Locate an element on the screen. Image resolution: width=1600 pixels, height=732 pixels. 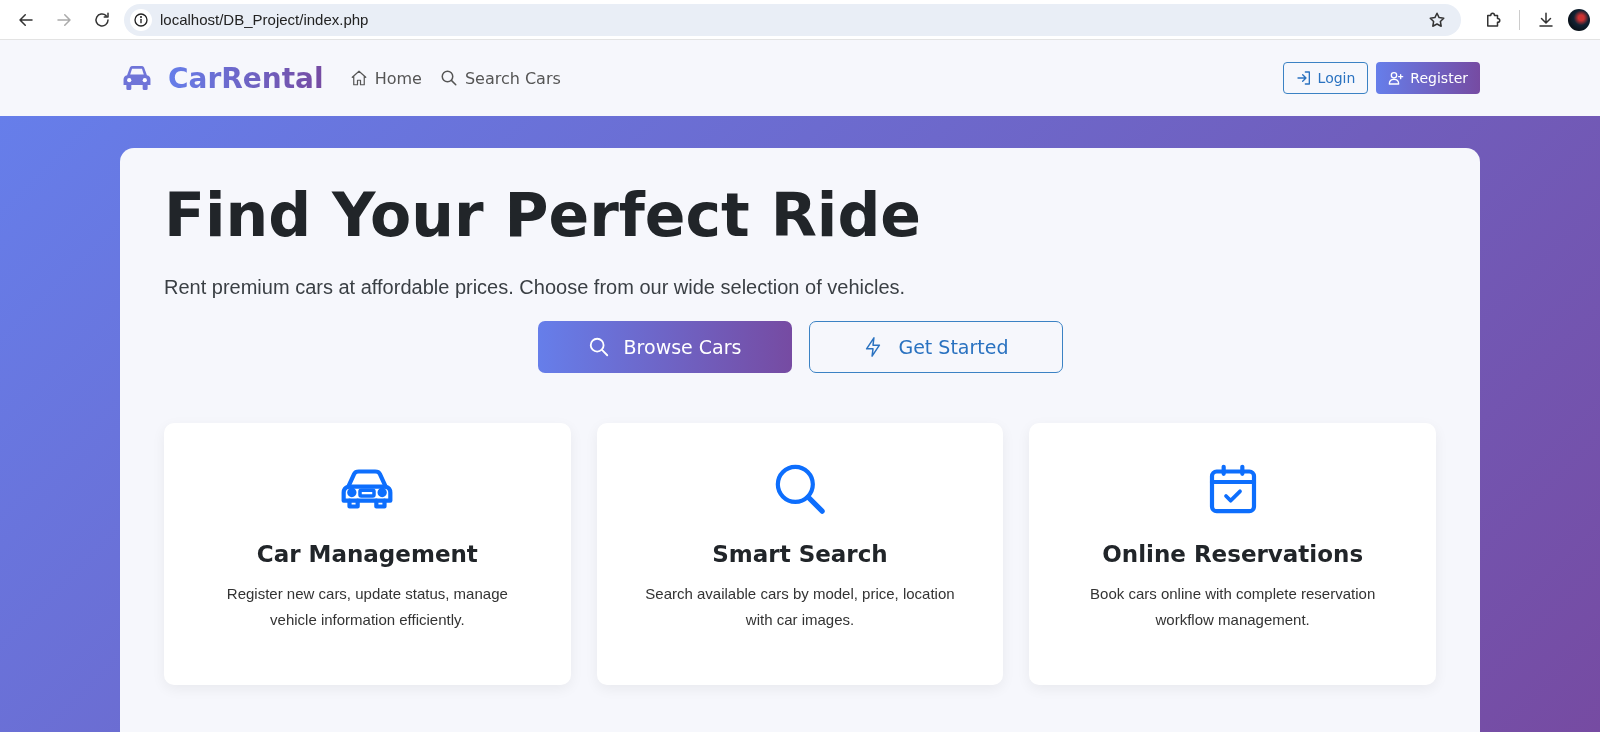
feature-title: Smart Search is located at coordinates (800, 554).